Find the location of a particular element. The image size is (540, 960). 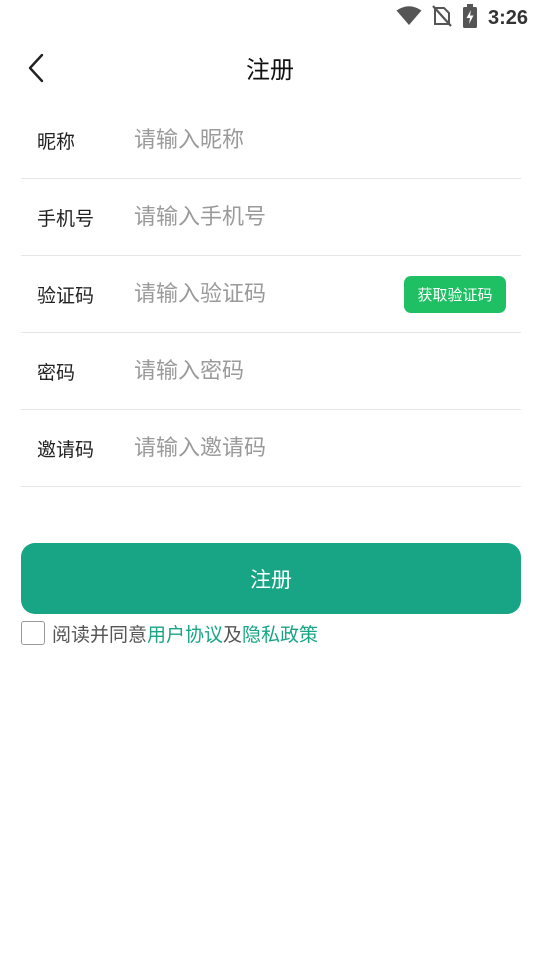

invite-input is located at coordinates (327, 448).